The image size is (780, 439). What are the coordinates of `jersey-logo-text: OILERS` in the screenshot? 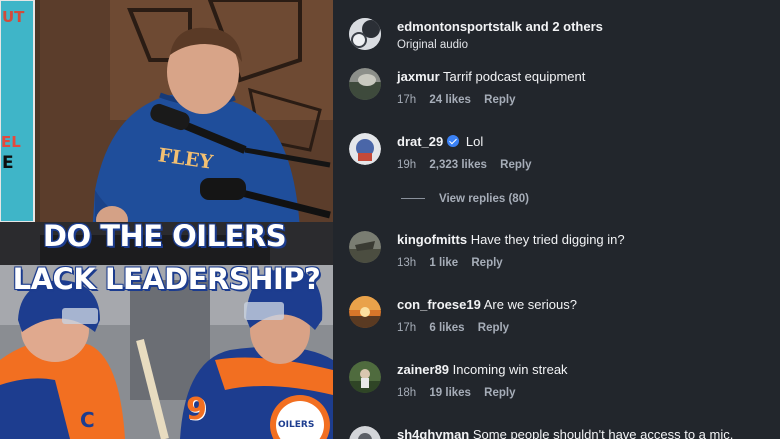 It's located at (296, 425).